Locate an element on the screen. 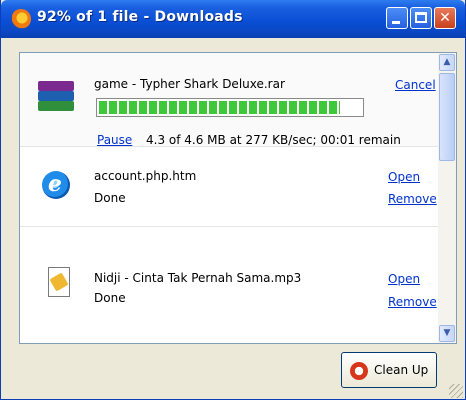  download-filename: game - Typher Shark Deluxe.rar is located at coordinates (189, 84).